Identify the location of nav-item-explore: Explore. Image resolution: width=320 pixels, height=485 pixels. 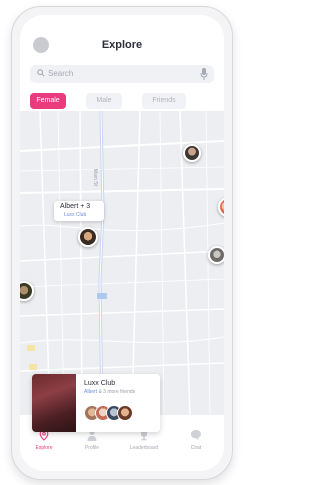
(44, 440).